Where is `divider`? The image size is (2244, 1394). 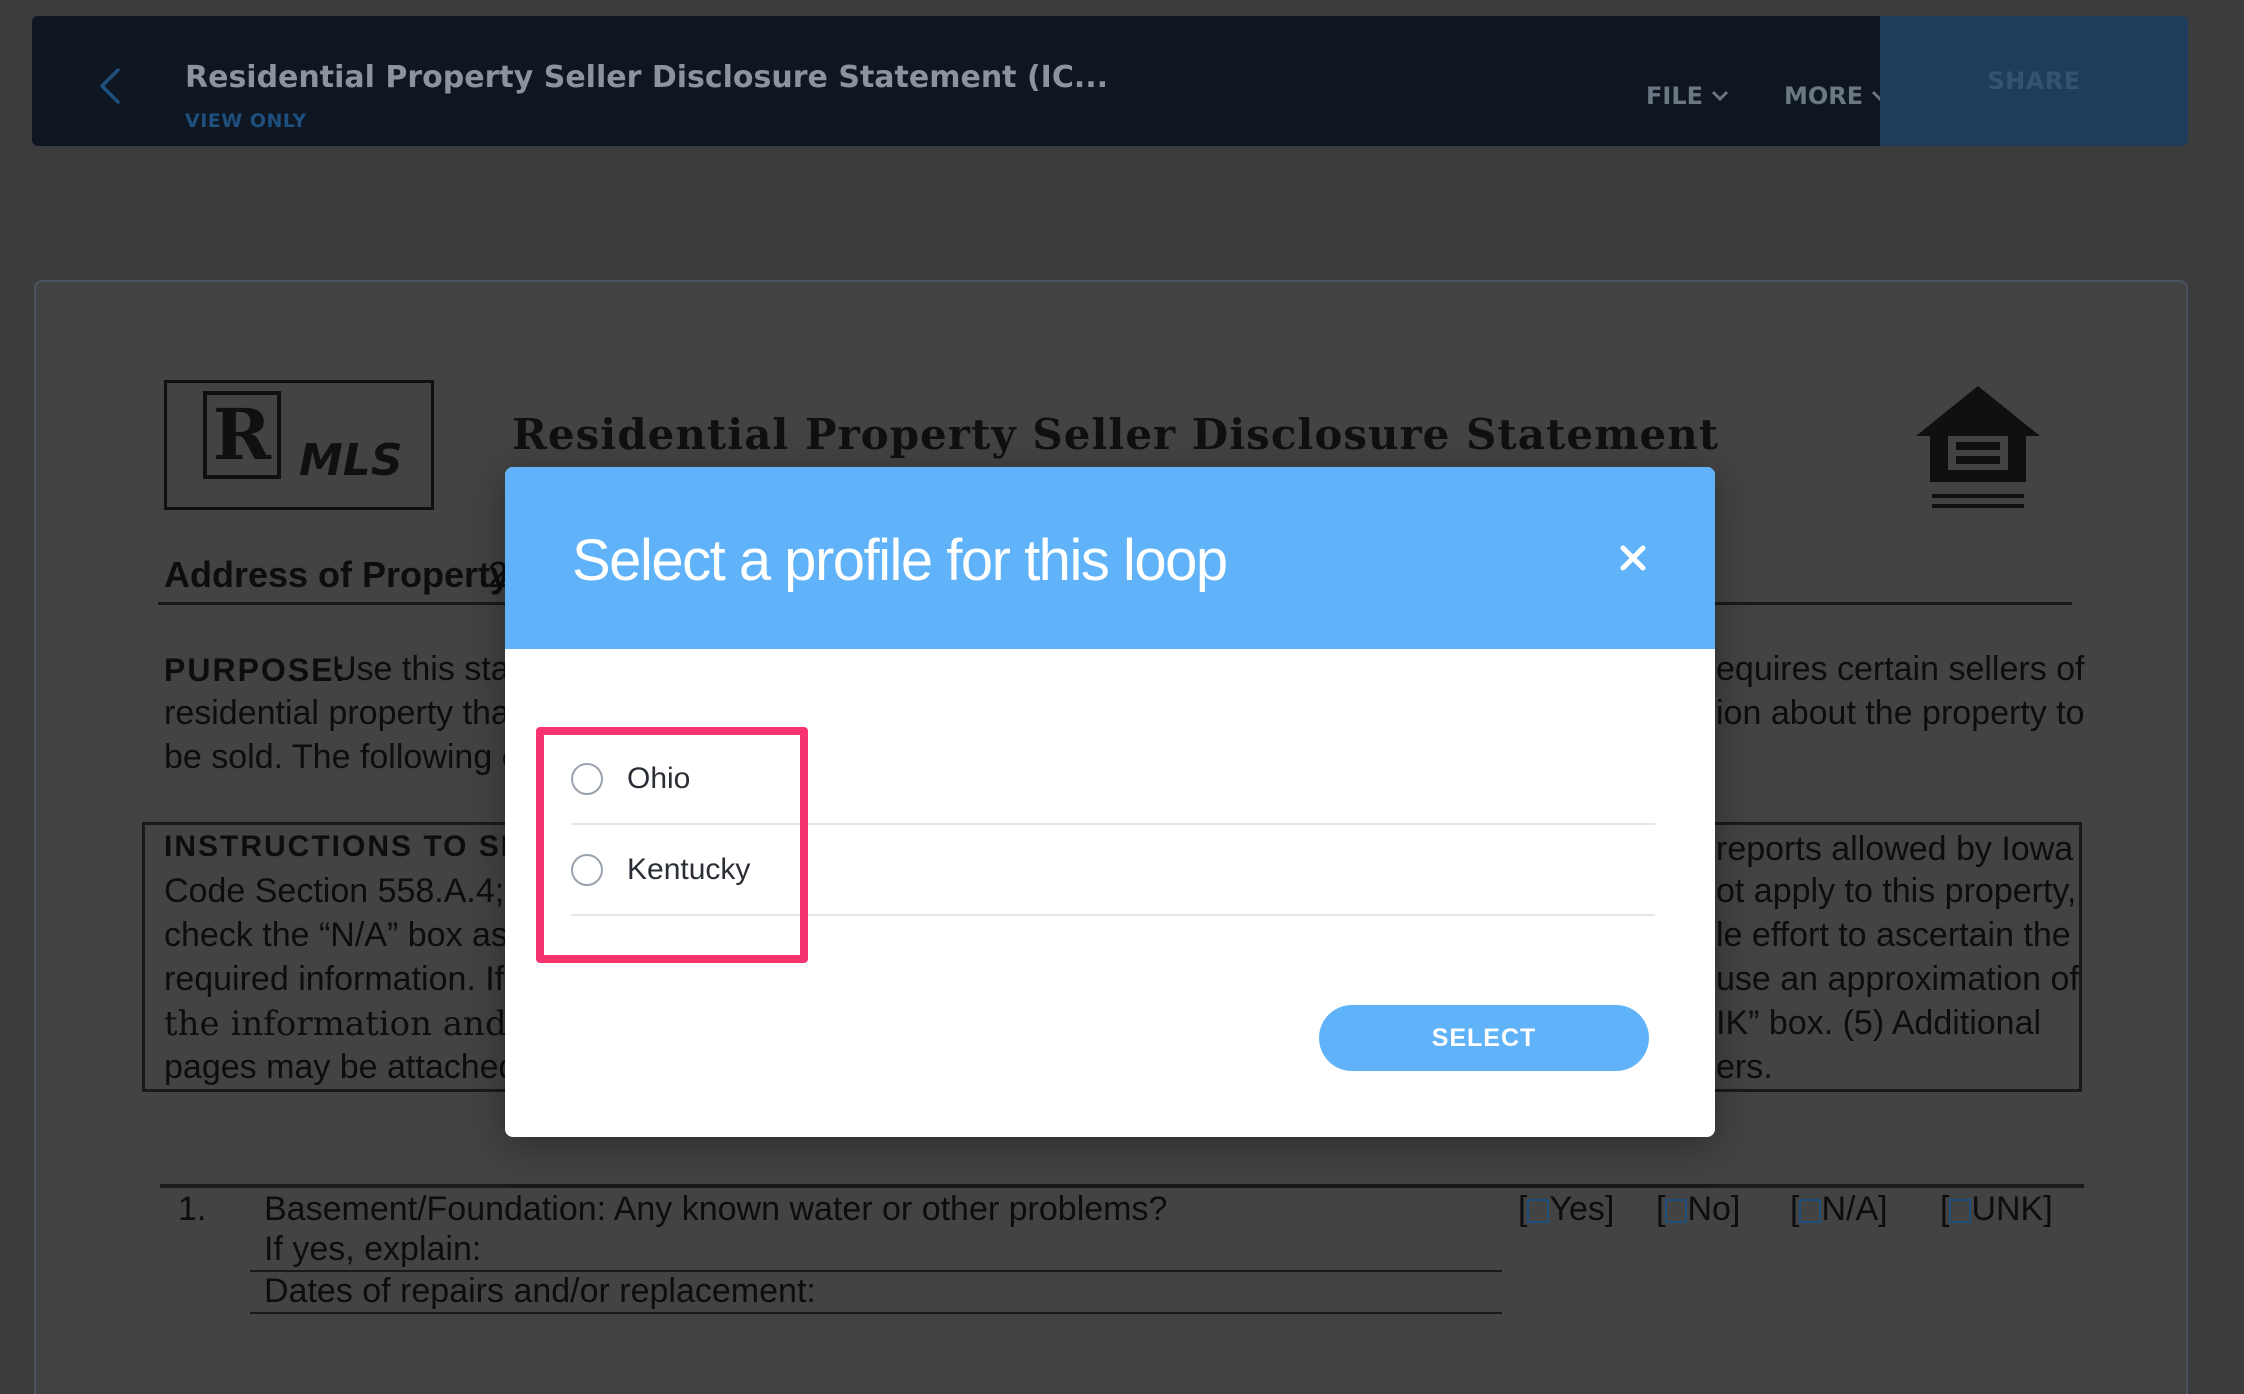 divider is located at coordinates (1122, 1186).